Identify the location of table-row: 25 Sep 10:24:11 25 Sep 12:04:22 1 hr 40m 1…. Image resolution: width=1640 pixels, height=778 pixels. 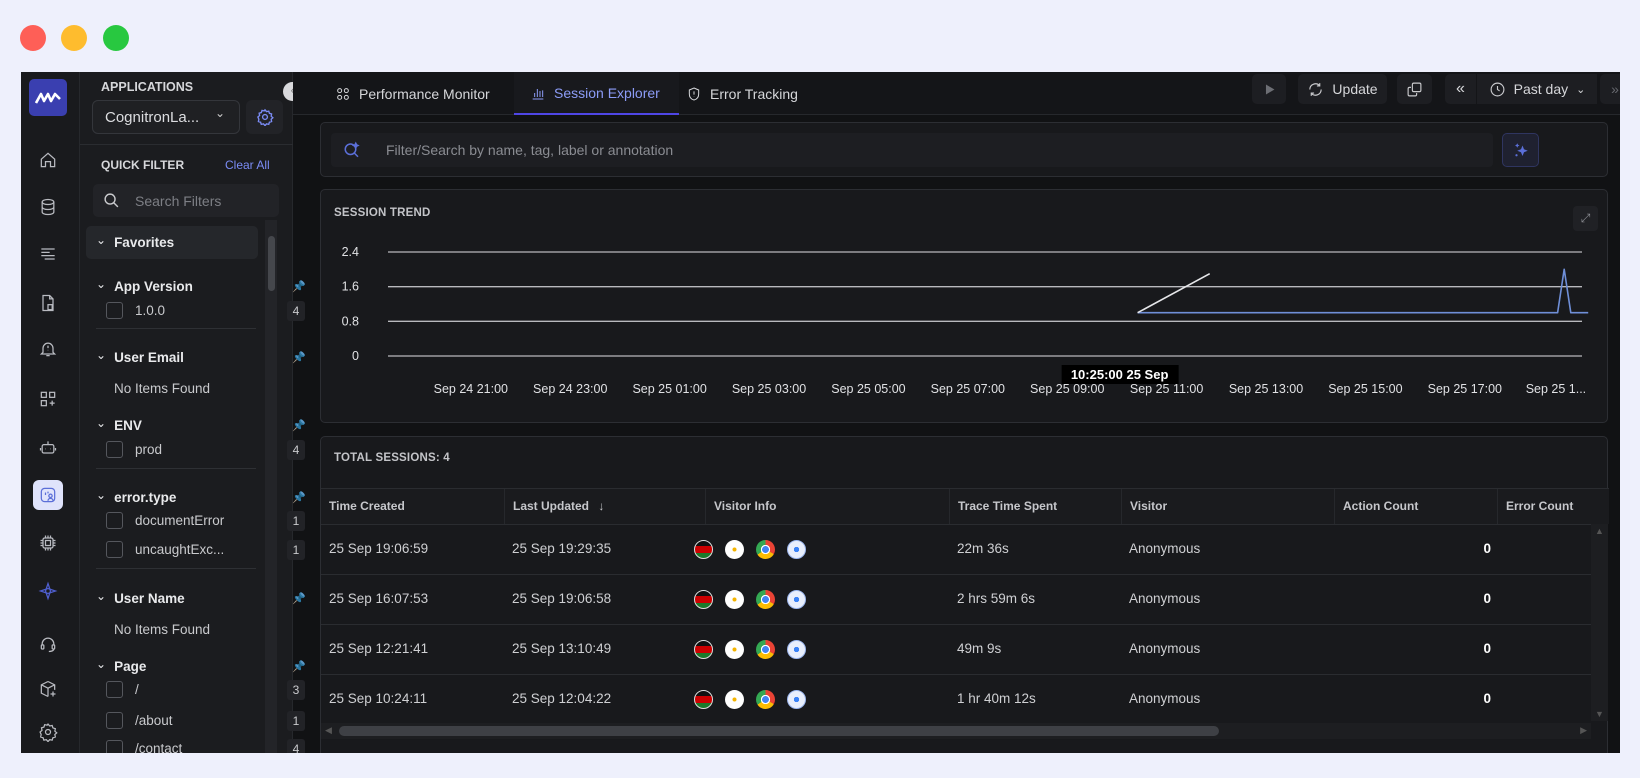
(956, 699).